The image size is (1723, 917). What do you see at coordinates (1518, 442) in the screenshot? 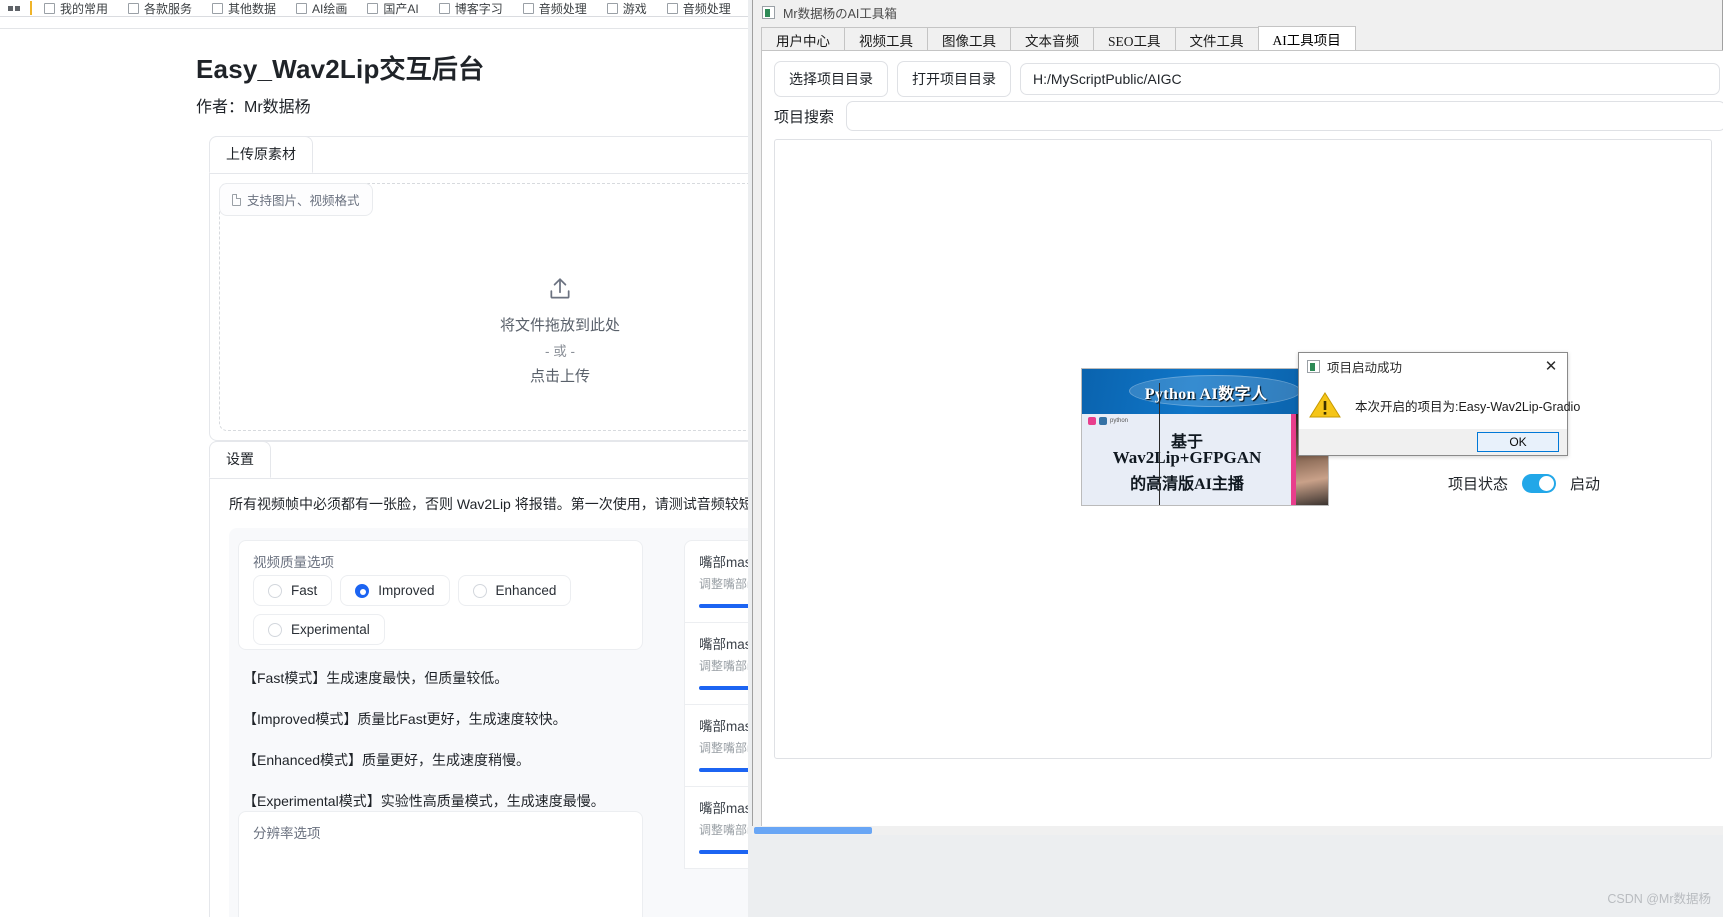
I see `dialog-ok-button: OK` at bounding box center [1518, 442].